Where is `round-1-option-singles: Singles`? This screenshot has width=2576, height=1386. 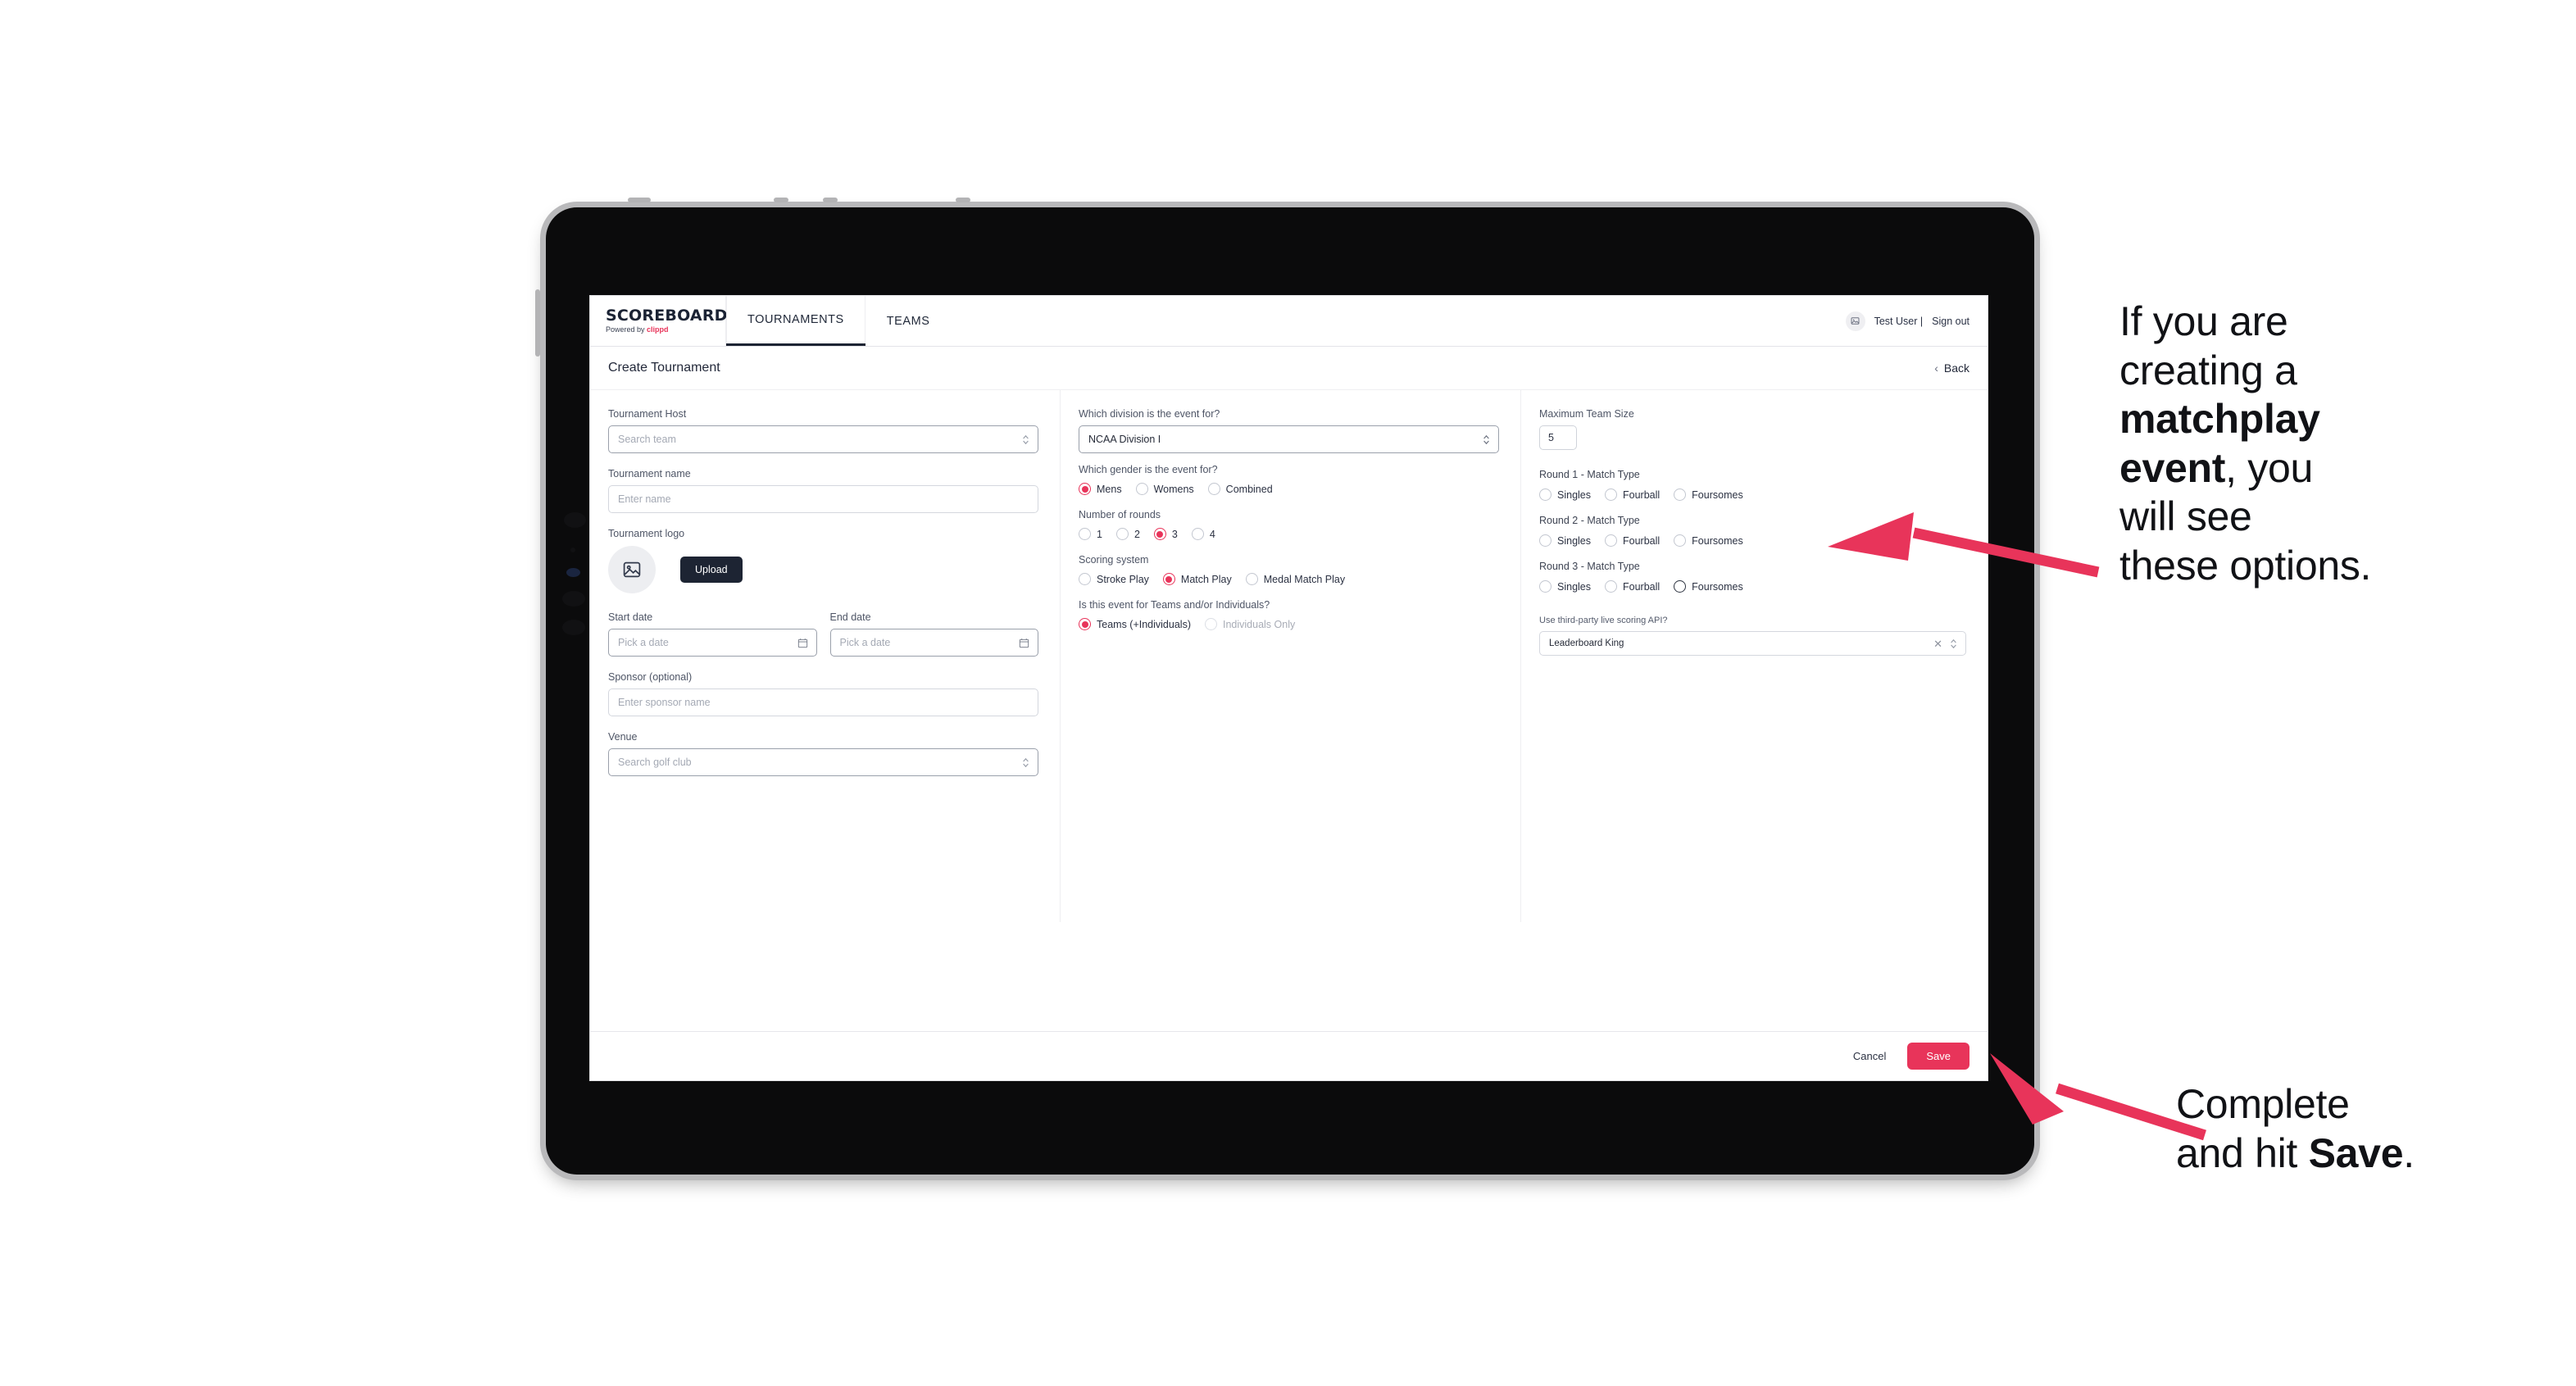 round-1-option-singles: Singles is located at coordinates (1565, 495).